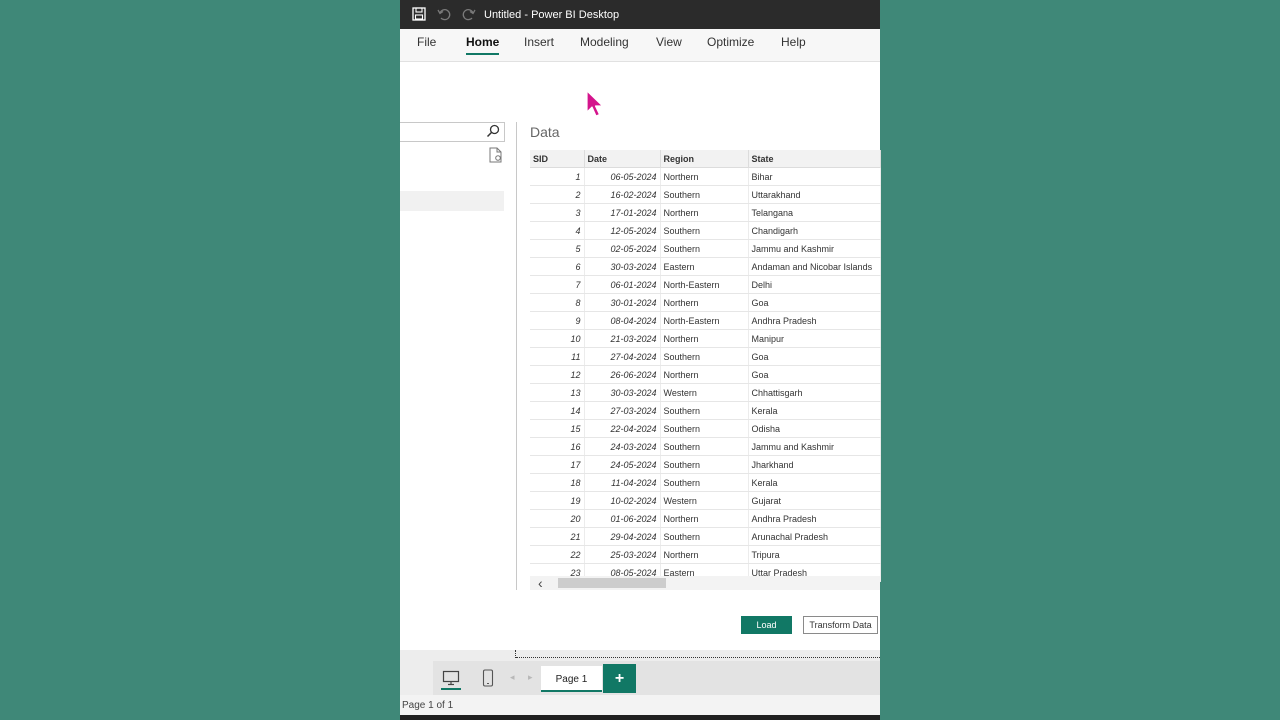  I want to click on canvas-boundary-corner, so click(515, 654).